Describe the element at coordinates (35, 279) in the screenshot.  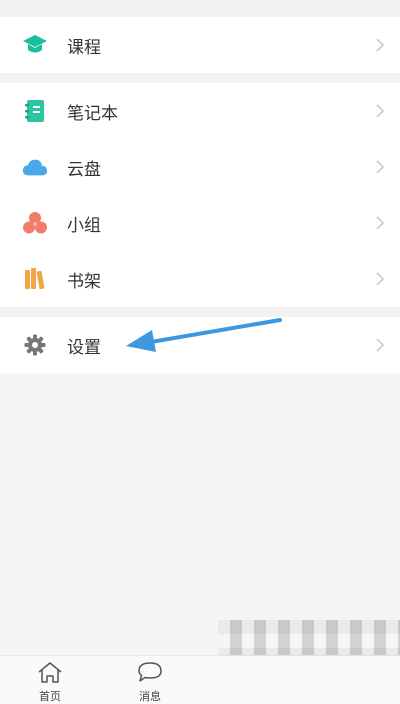
I see `bookshelf-icon` at that location.